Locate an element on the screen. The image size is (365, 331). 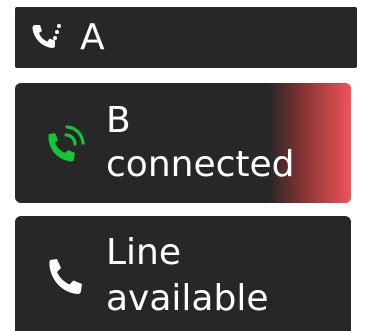
entry-line-label: Line is located at coordinates (144, 252).